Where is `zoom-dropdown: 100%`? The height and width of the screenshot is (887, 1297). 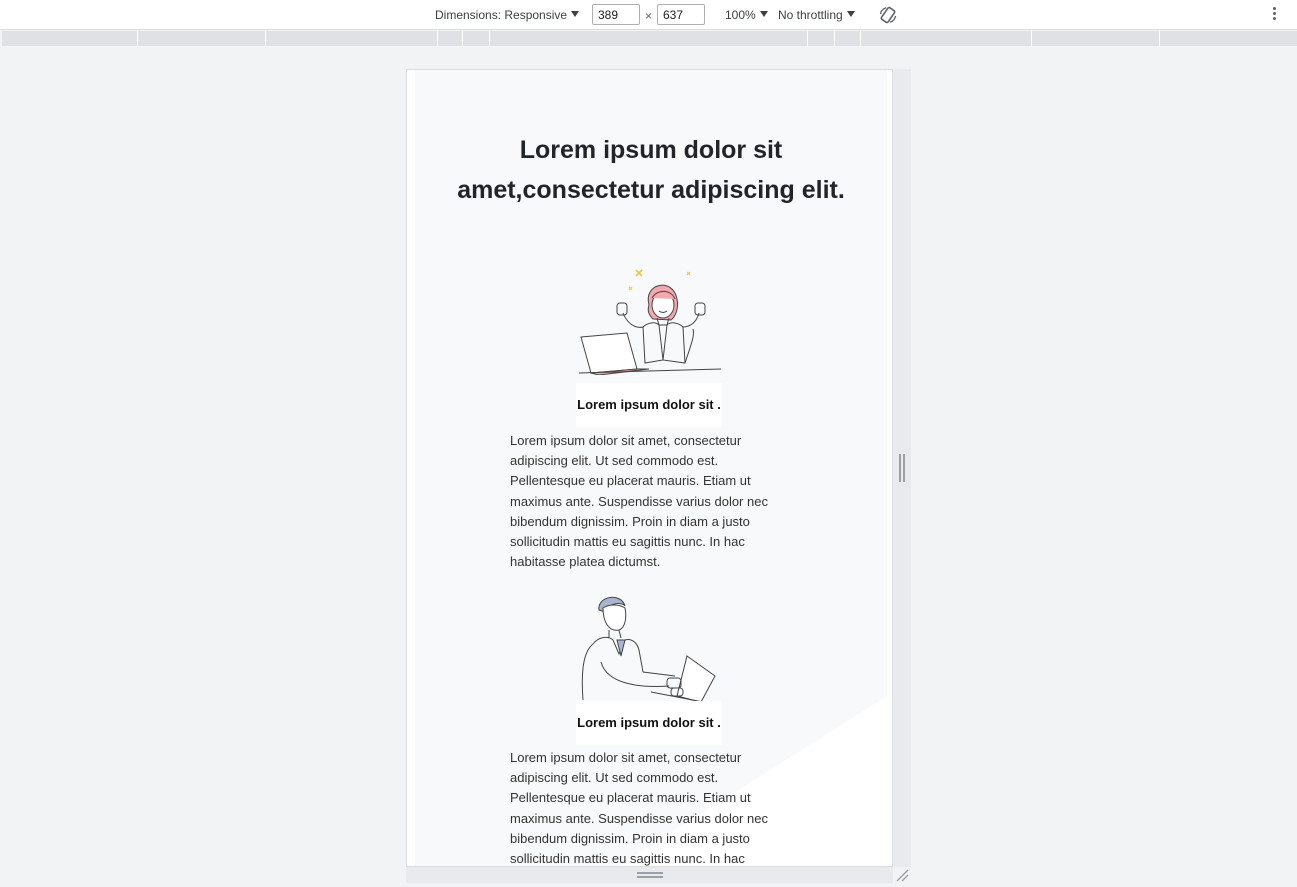
zoom-dropdown: 100% is located at coordinates (746, 15).